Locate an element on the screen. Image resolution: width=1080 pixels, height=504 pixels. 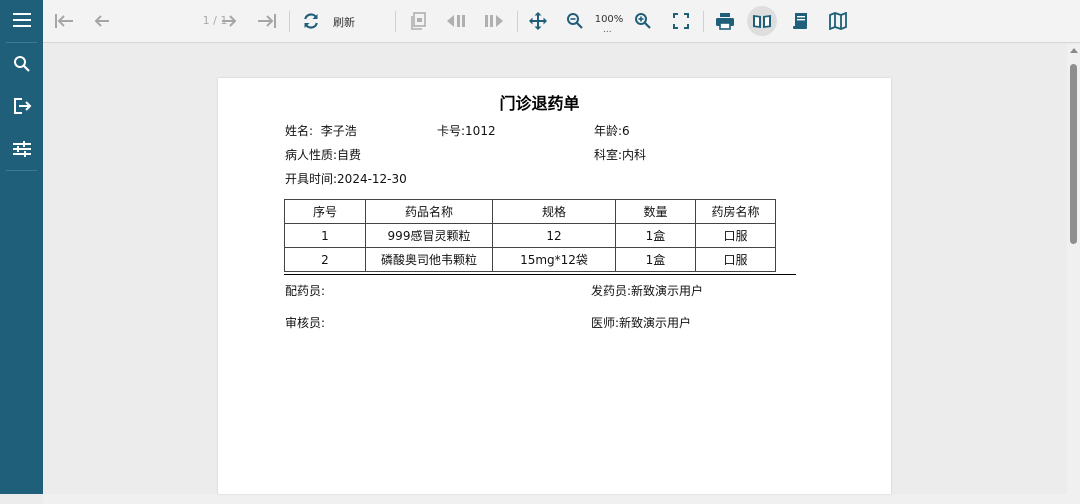
table-header-row: 序号 药品名称 规格 数量 药房名称 is located at coordinates (530, 211).